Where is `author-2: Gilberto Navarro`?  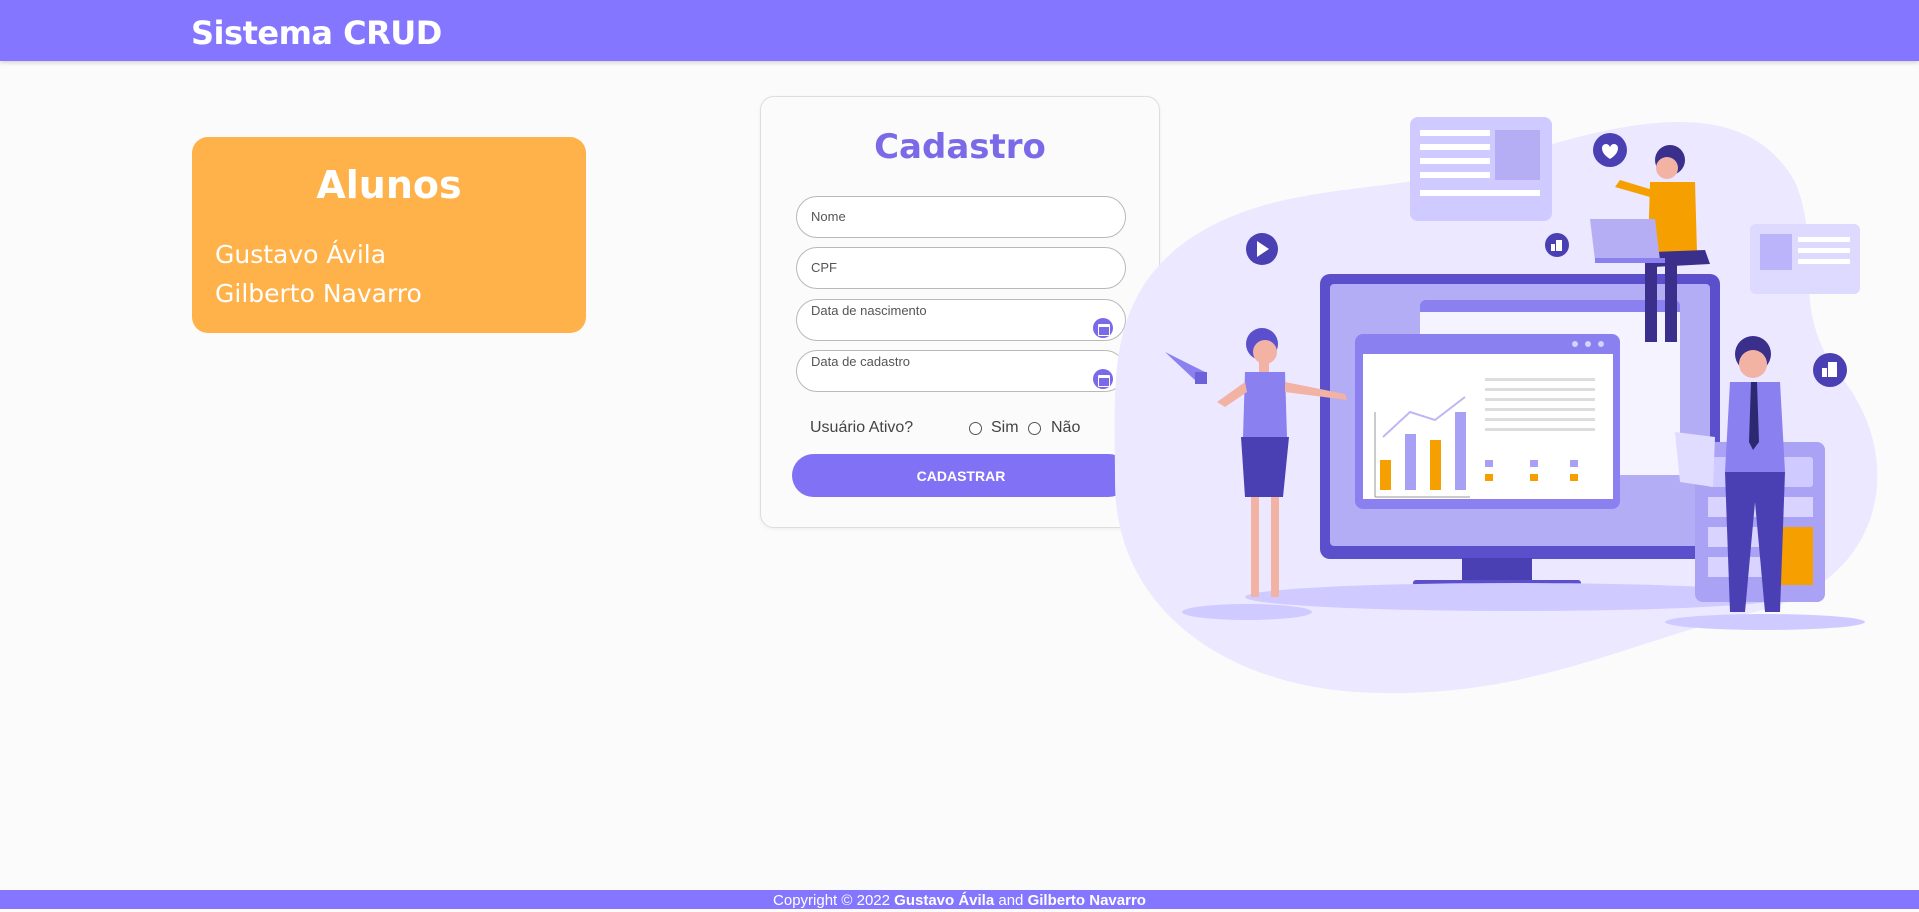 author-2: Gilberto Navarro is located at coordinates (1086, 900).